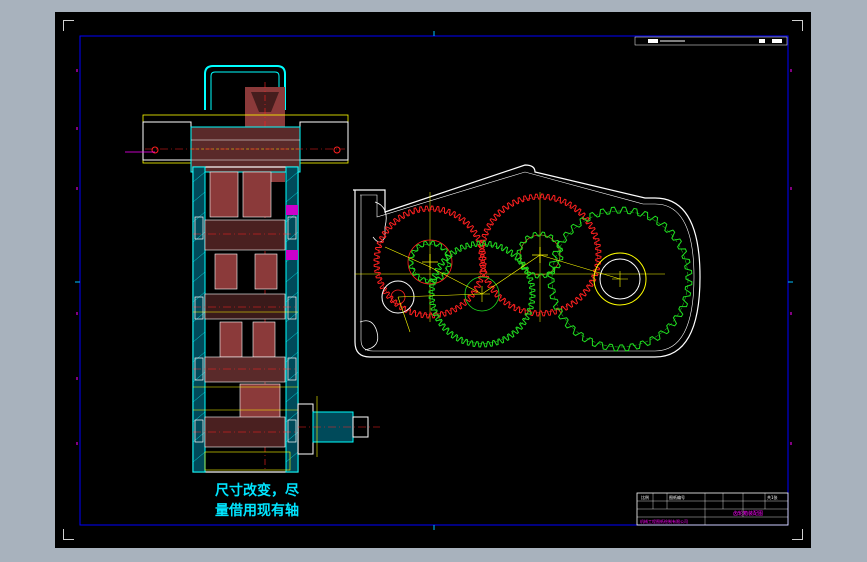 This screenshot has width=867, height=562. Describe the element at coordinates (257, 510) in the screenshot. I see `note-line-2-text: 量借用现有轴` at that location.